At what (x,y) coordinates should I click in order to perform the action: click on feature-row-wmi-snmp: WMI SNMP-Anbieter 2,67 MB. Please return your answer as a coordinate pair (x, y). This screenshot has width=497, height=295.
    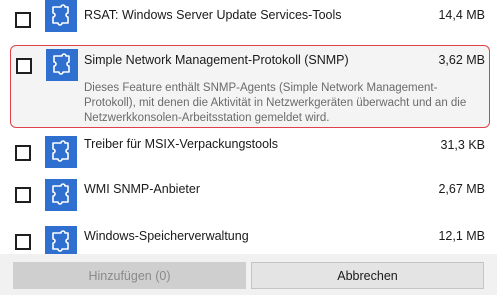
    Looking at the image, I should click on (248, 195).